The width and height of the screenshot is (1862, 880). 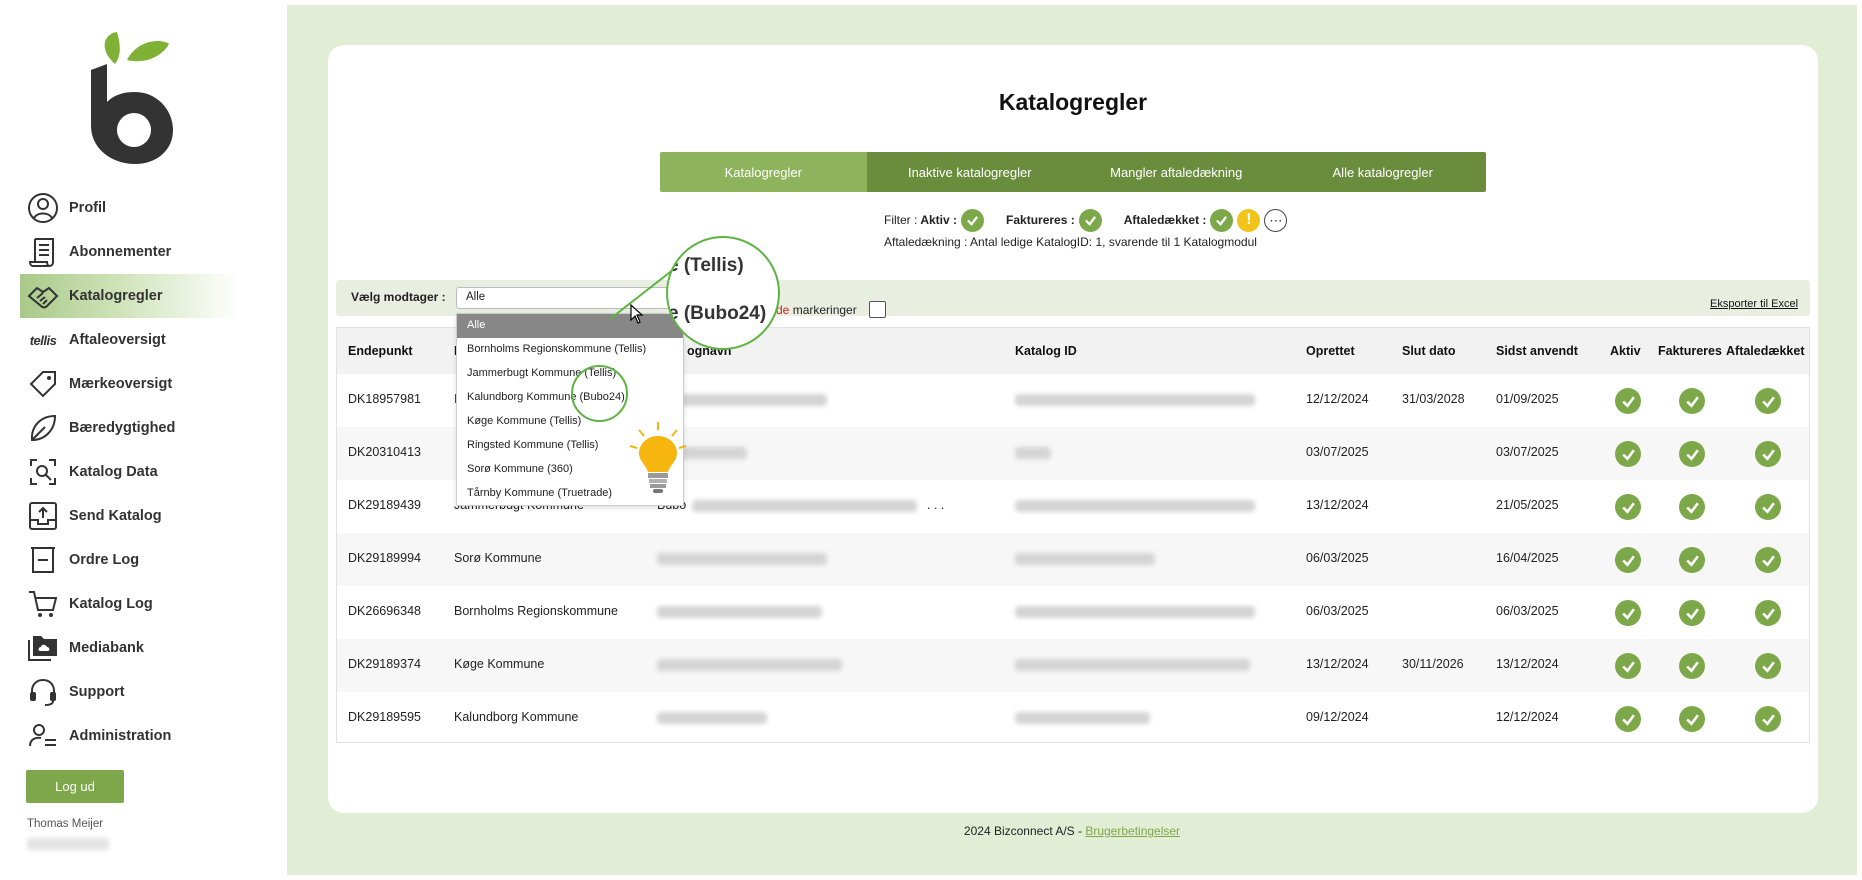 What do you see at coordinates (130, 340) in the screenshot?
I see `sidebar-item-aftaleoversigt: tellis Aftaleoversigt` at bounding box center [130, 340].